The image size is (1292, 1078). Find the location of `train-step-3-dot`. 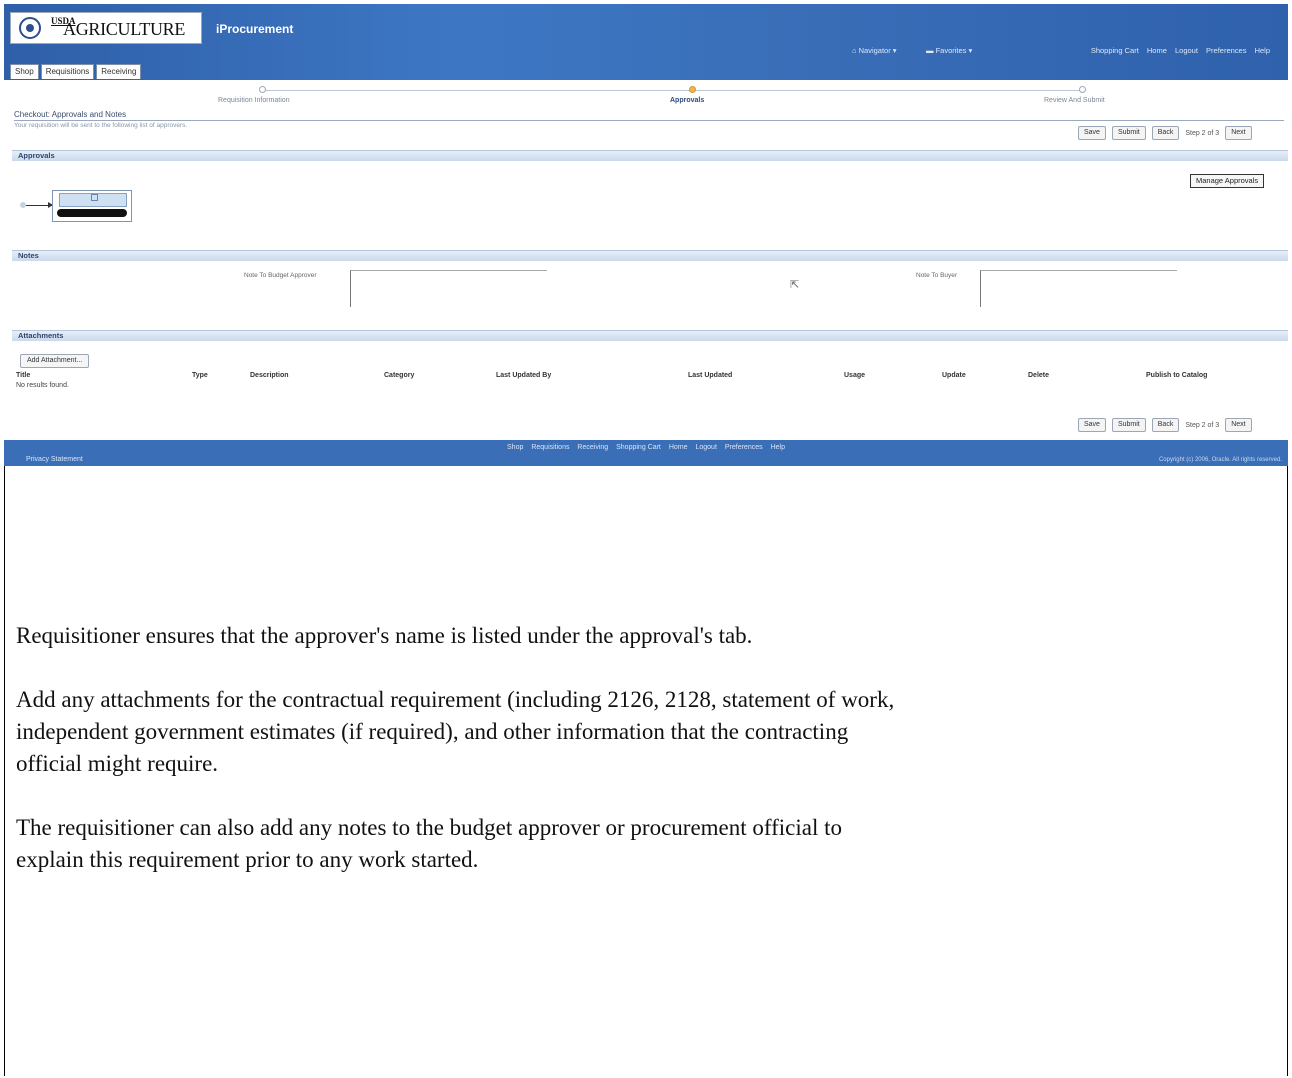

train-step-3-dot is located at coordinates (1082, 89).